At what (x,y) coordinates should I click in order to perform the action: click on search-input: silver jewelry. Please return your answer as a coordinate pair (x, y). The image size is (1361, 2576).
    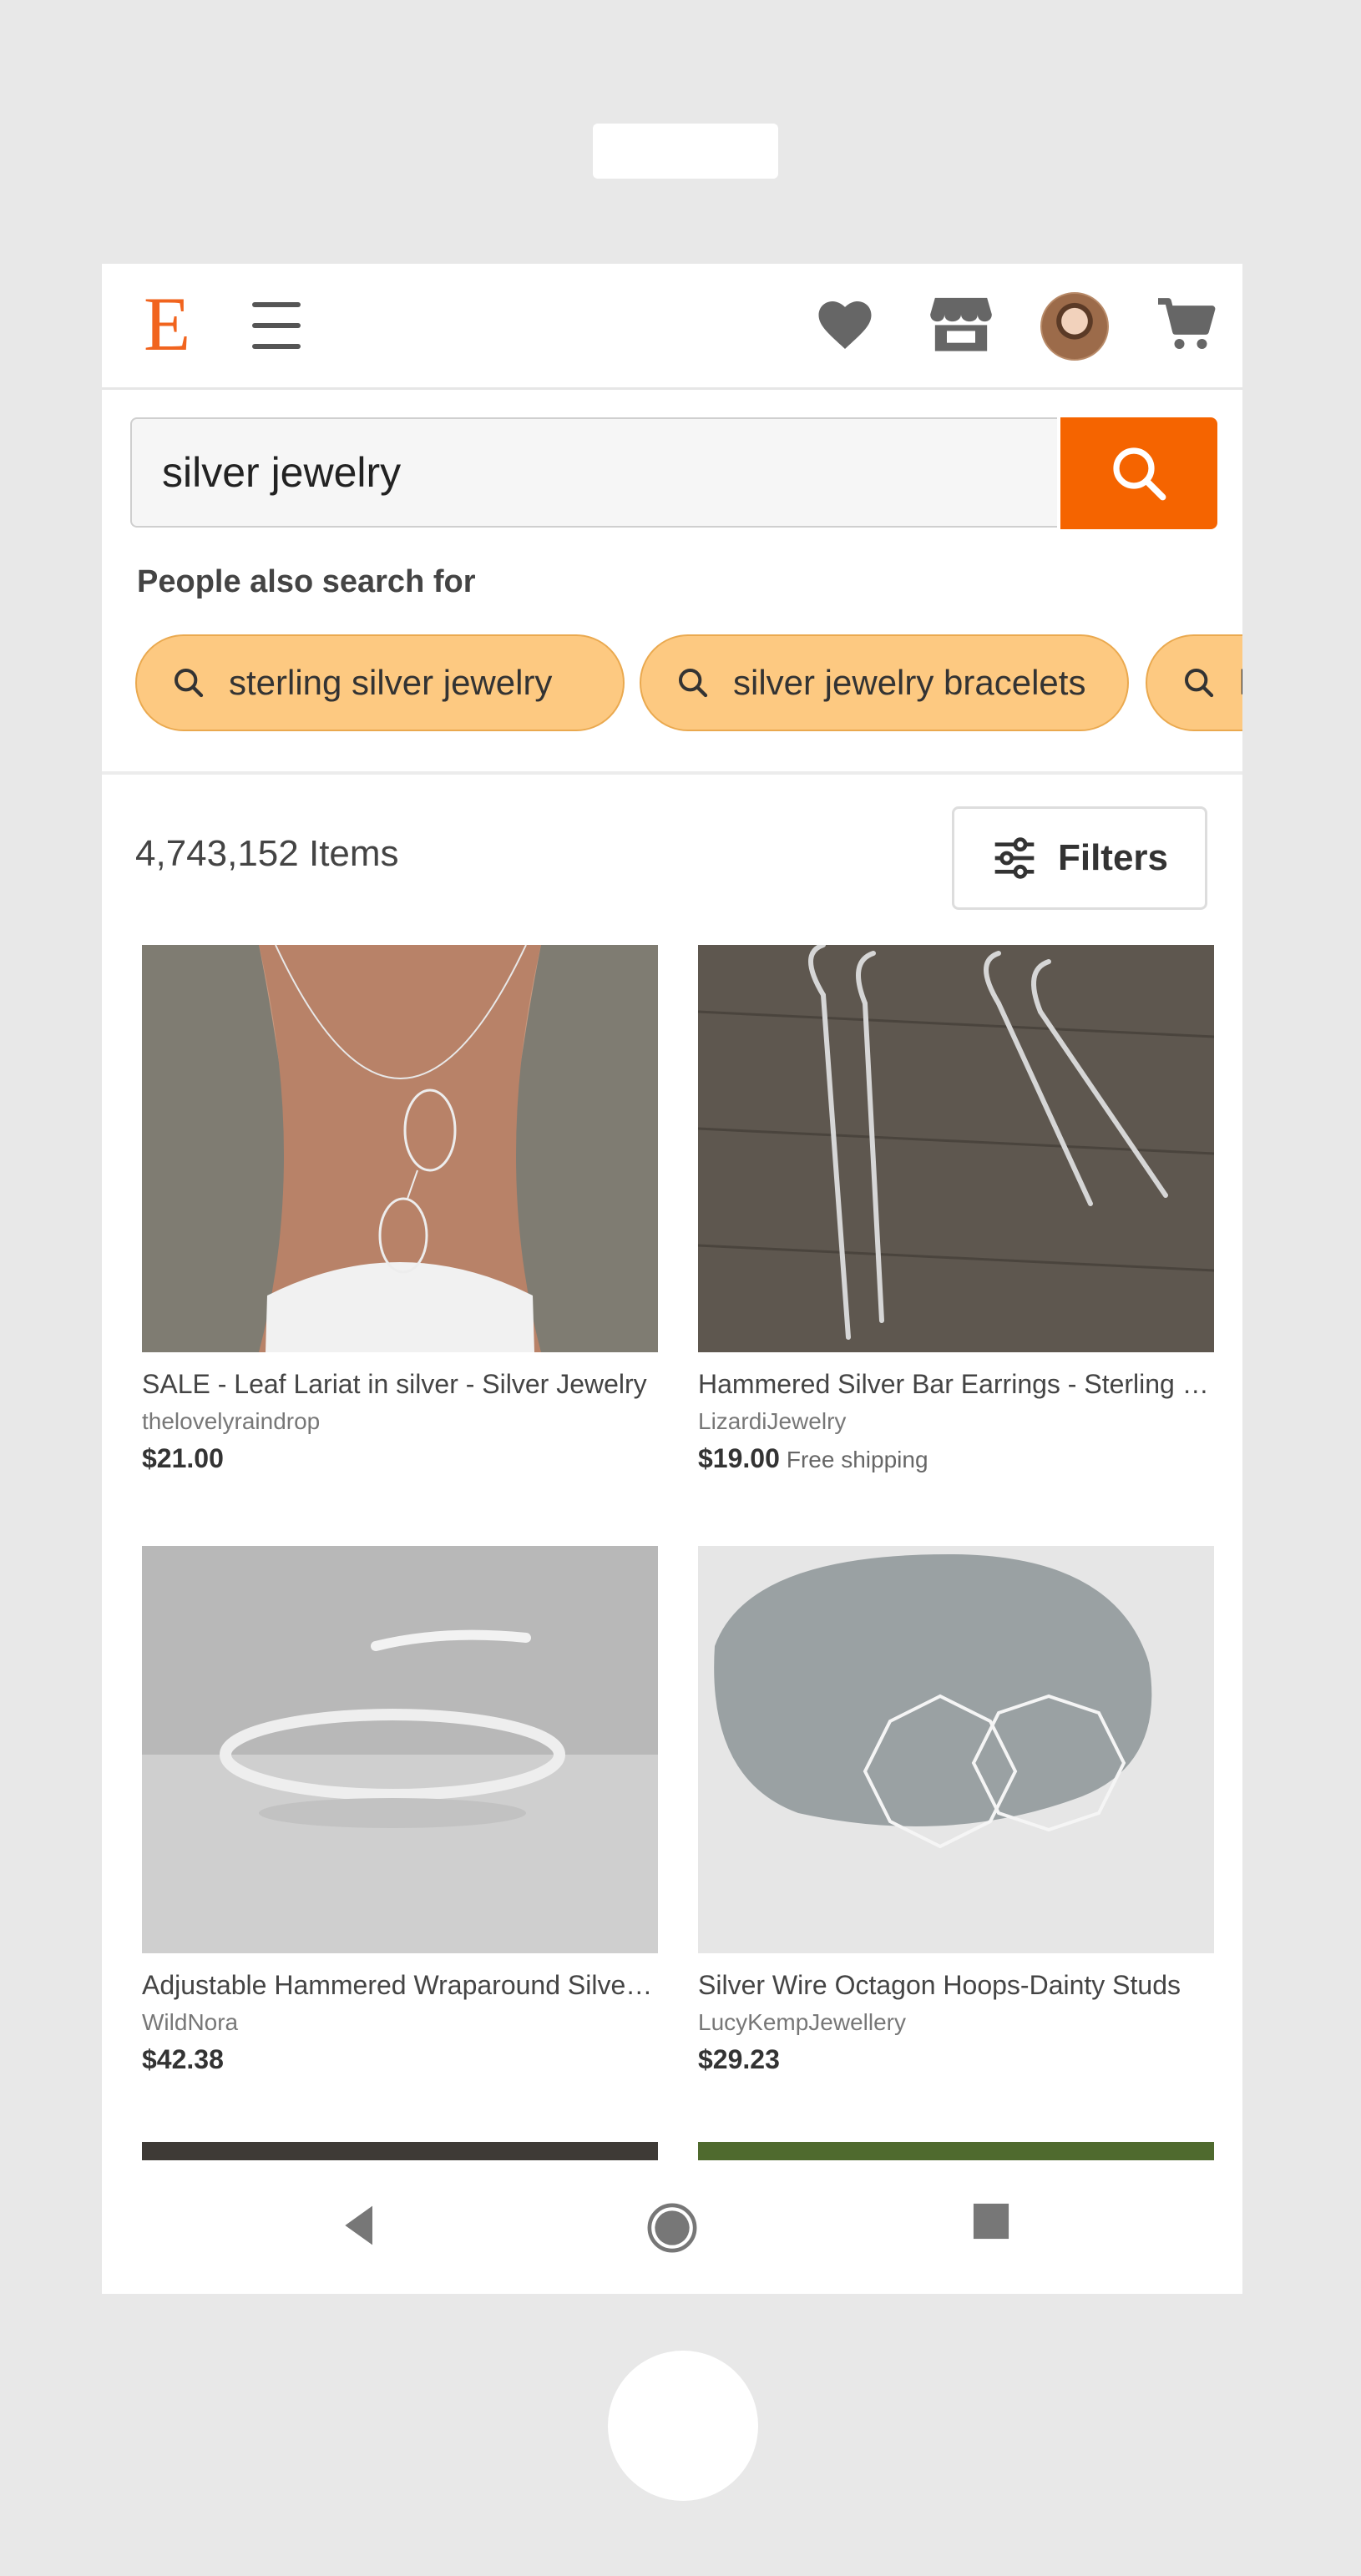
    Looking at the image, I should click on (593, 472).